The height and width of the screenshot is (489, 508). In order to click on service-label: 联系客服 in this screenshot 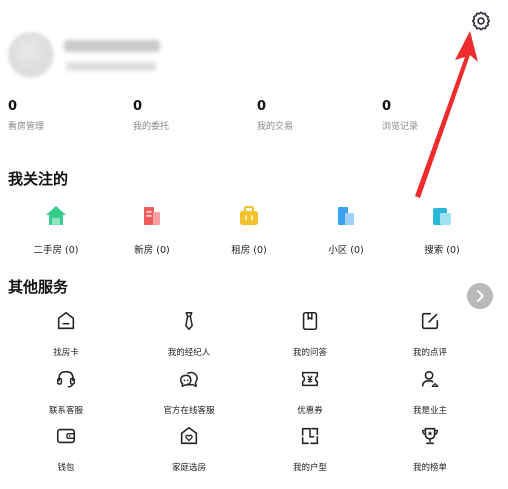, I will do `click(65, 411)`.